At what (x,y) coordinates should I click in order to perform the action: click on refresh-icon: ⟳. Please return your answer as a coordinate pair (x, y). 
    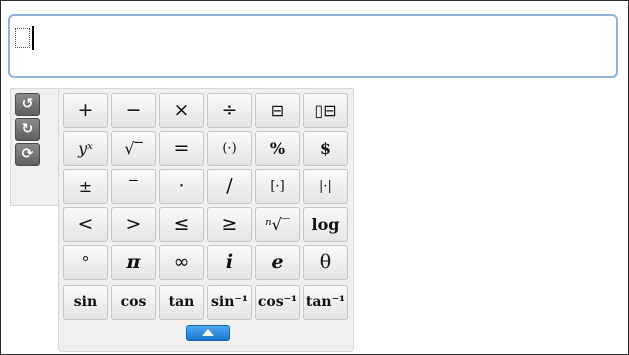
    Looking at the image, I should click on (27, 154).